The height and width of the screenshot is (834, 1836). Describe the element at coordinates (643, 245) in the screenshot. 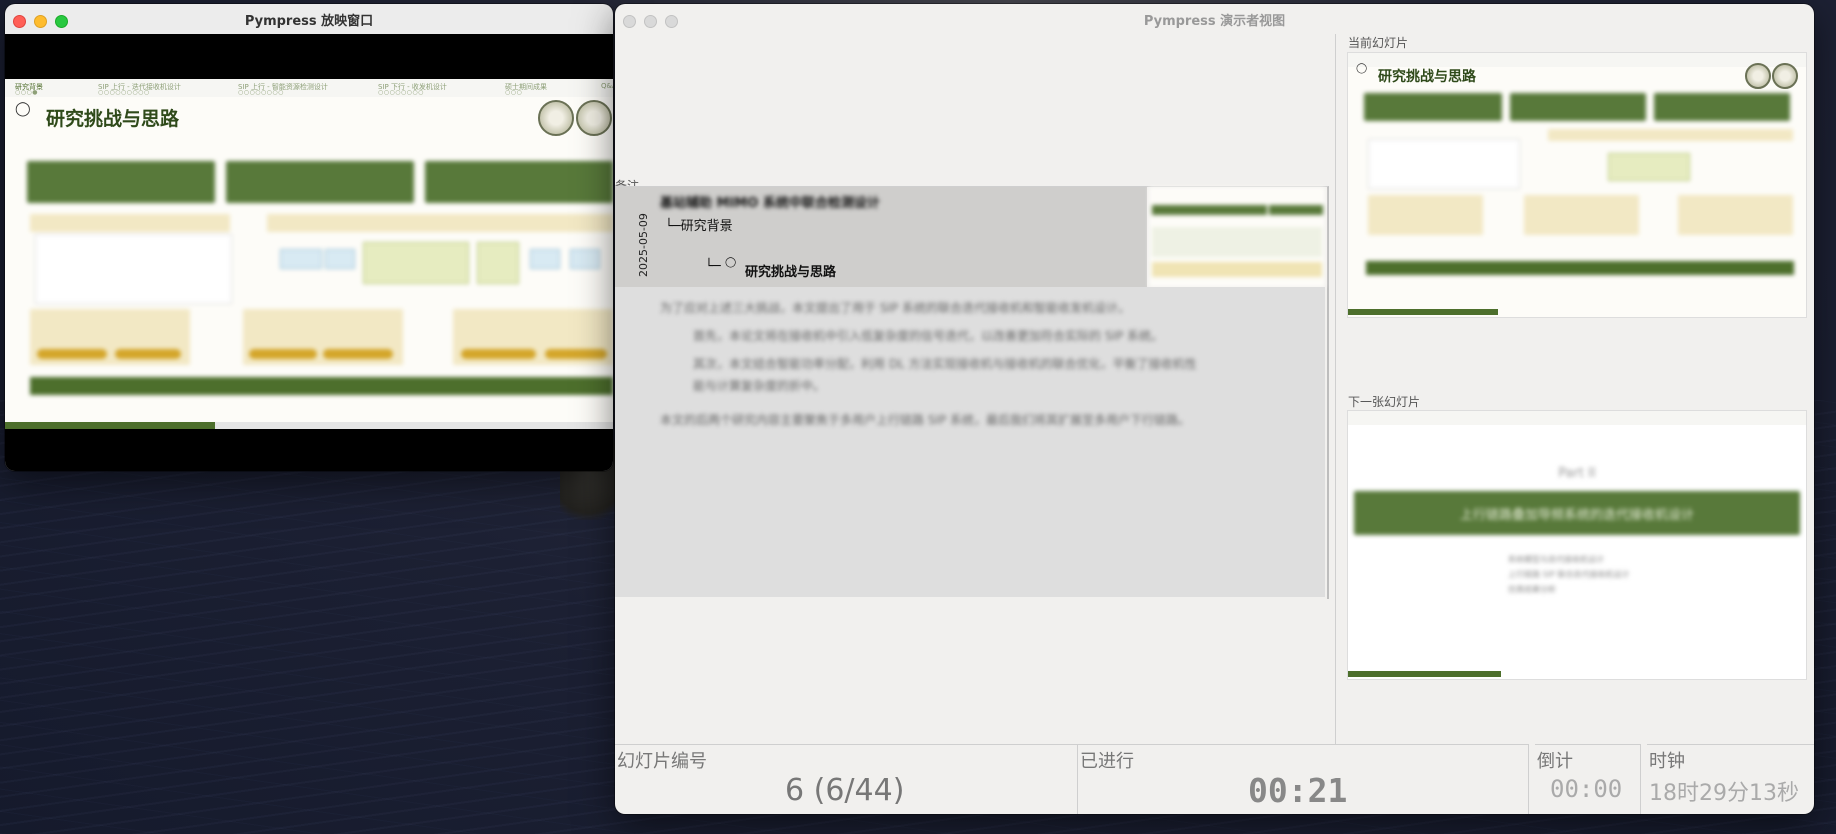

I see `notes-date: 2025-05-09` at that location.